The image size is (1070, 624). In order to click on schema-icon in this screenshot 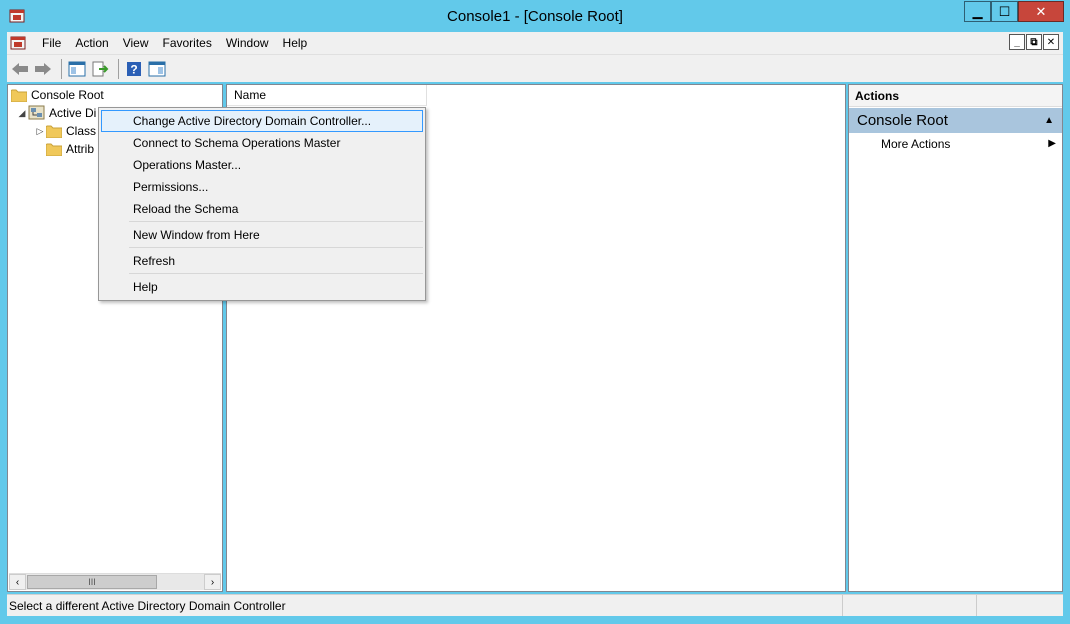, I will do `click(36, 112)`.